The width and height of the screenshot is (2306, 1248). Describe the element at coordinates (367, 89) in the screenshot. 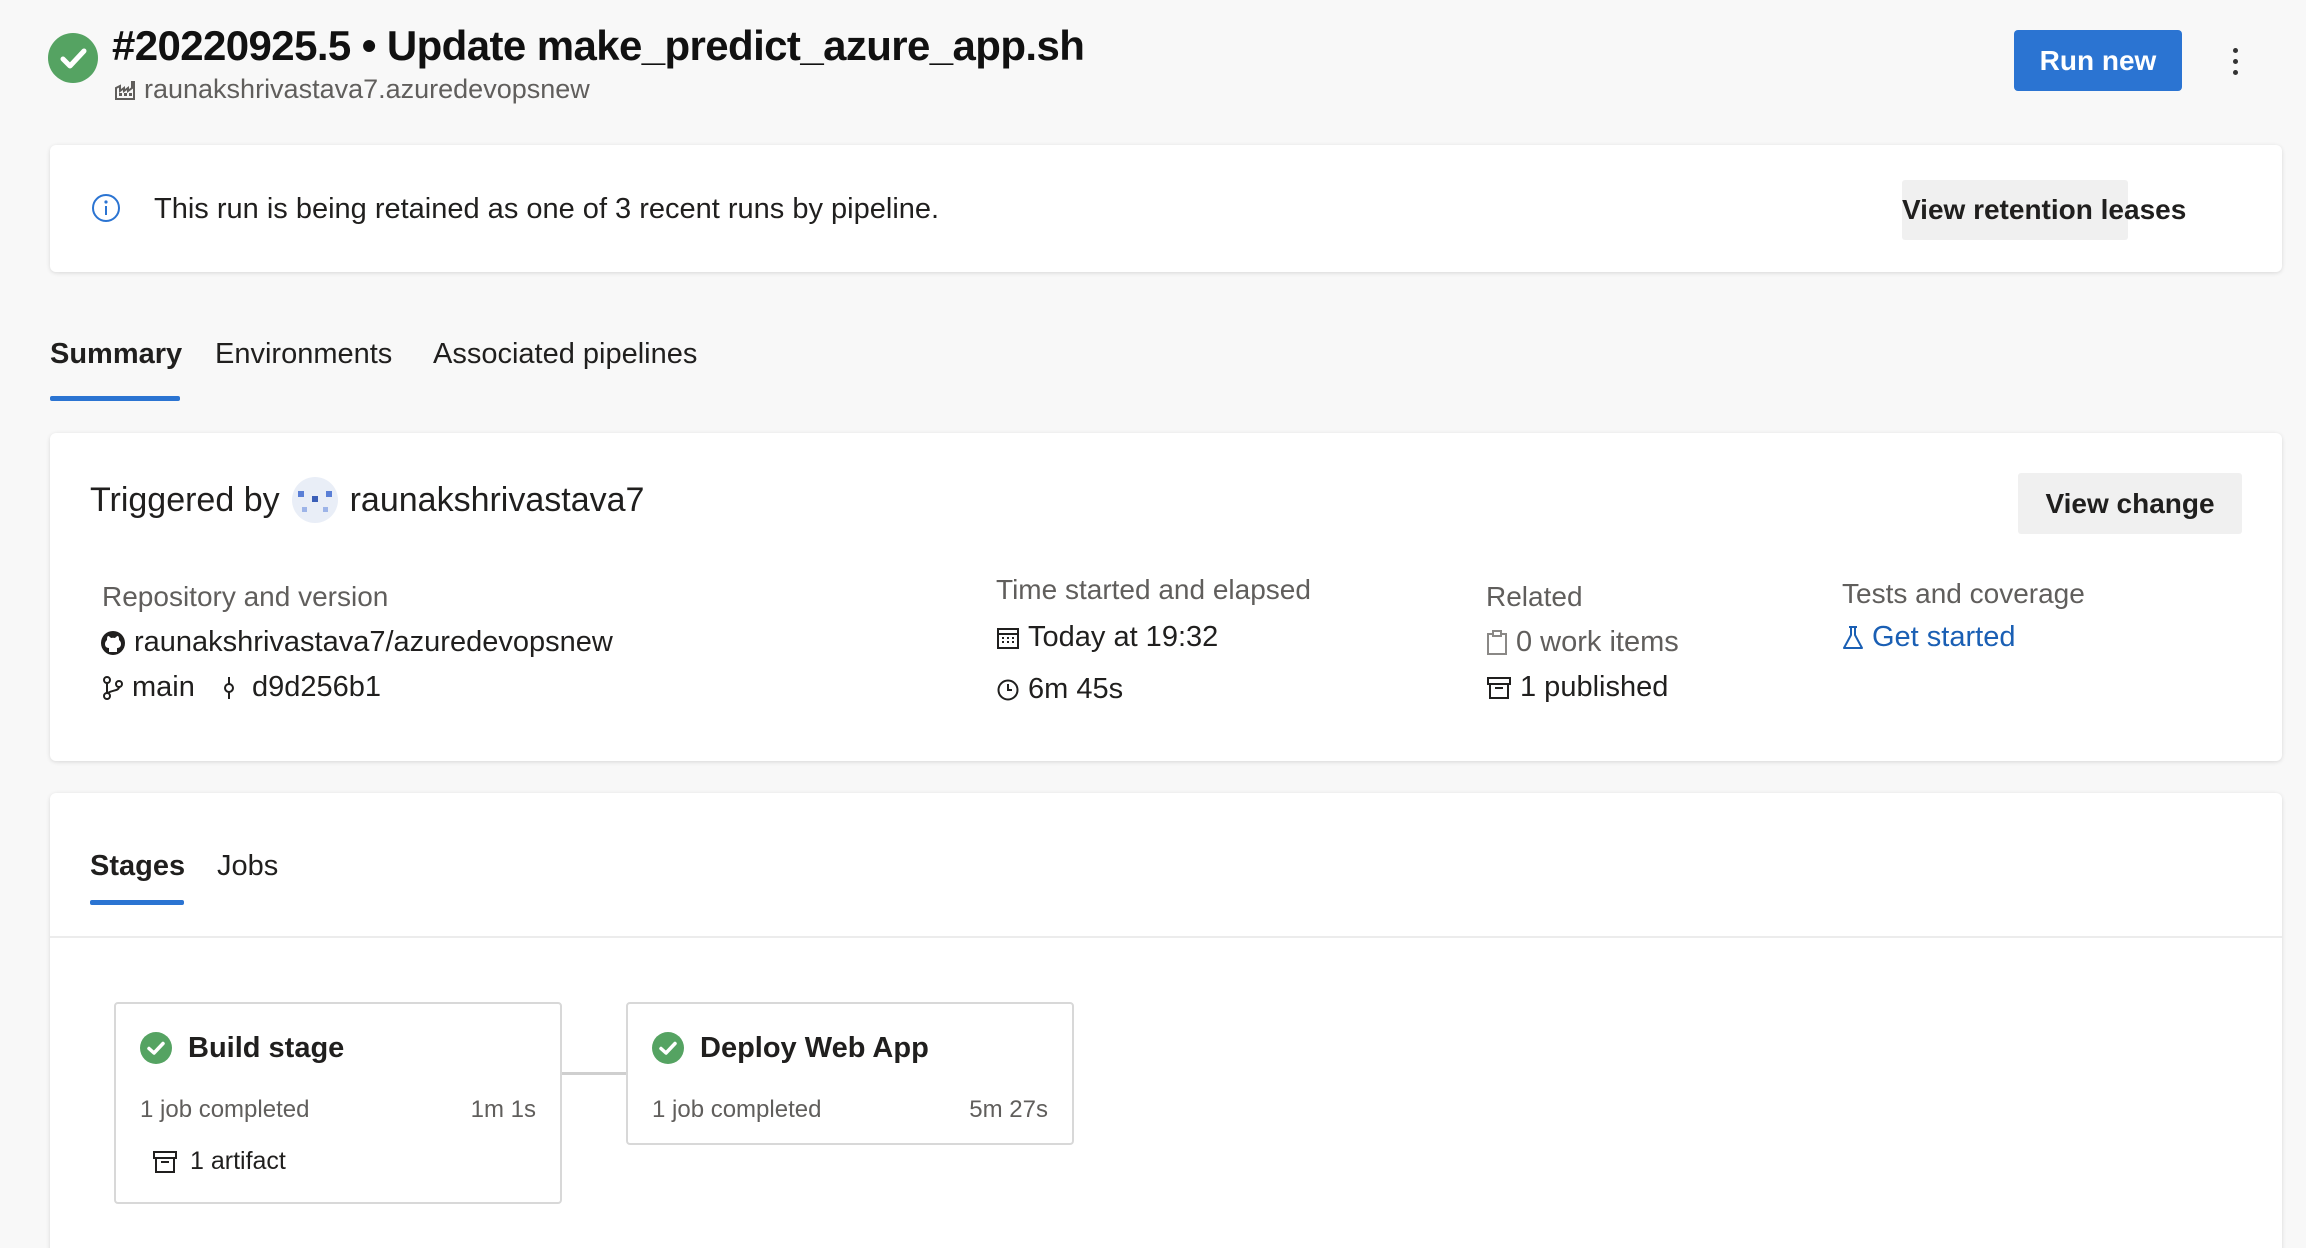

I see `pipeline-name: raunakshrivastava7.azuredevopsnew` at that location.